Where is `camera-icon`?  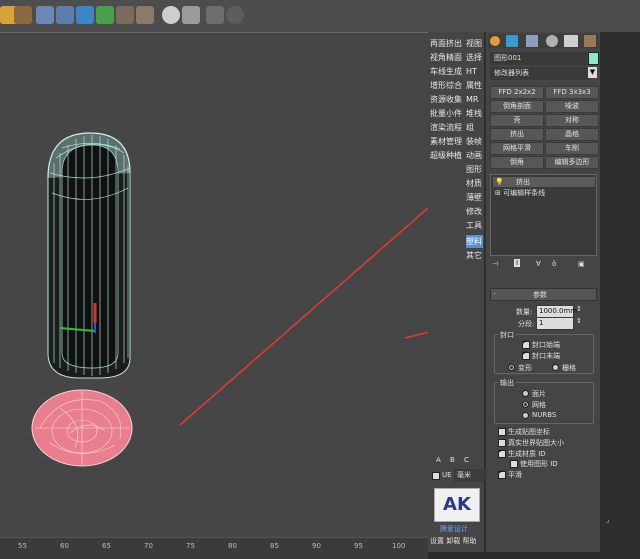 camera-icon is located at coordinates (65, 15).